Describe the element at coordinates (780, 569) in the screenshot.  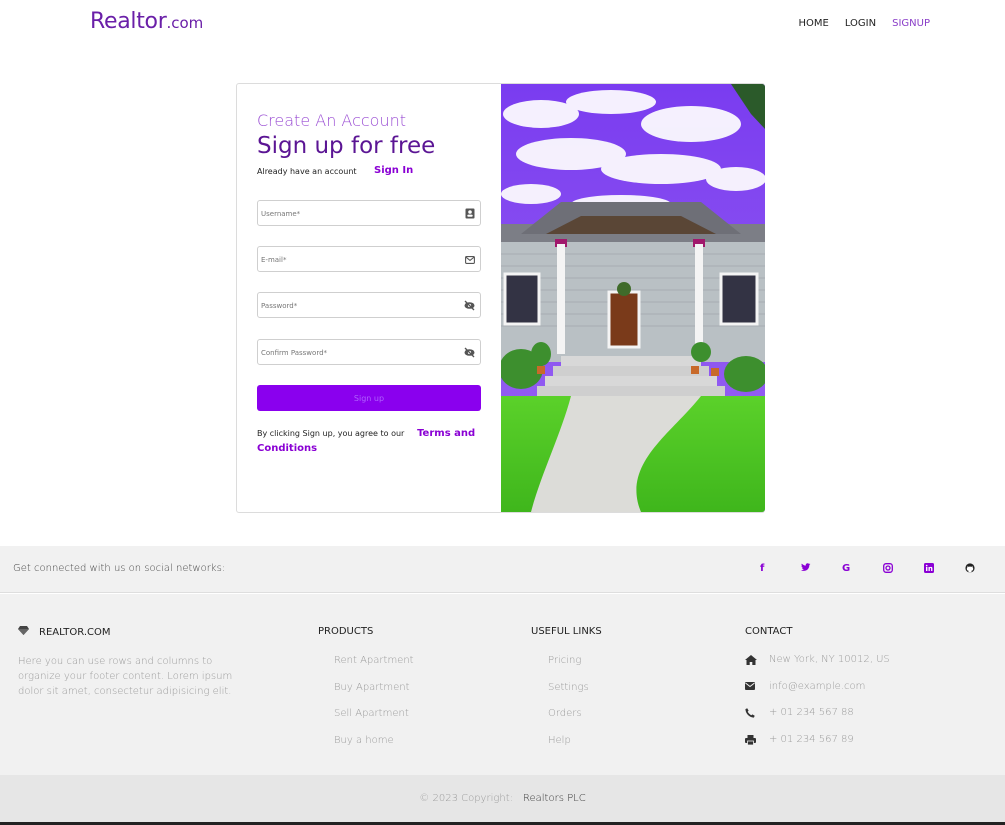
I see `facebook-icon: f` at that location.